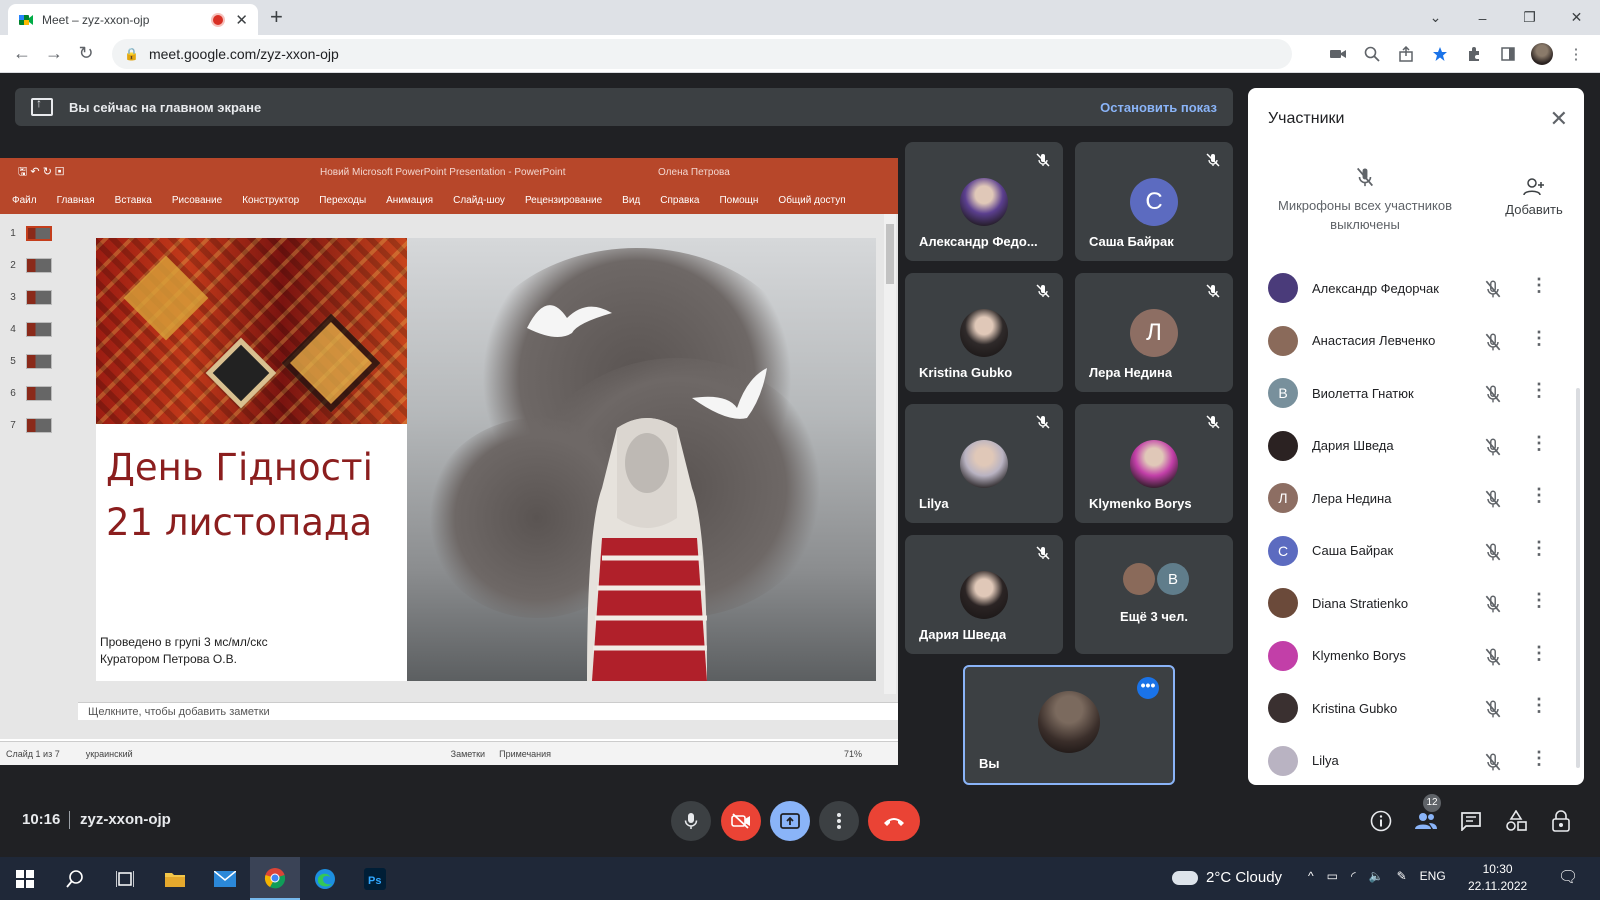 This screenshot has width=1600, height=900. What do you see at coordinates (1435, 17) in the screenshot?
I see `tab-search-icon: ⌄` at bounding box center [1435, 17].